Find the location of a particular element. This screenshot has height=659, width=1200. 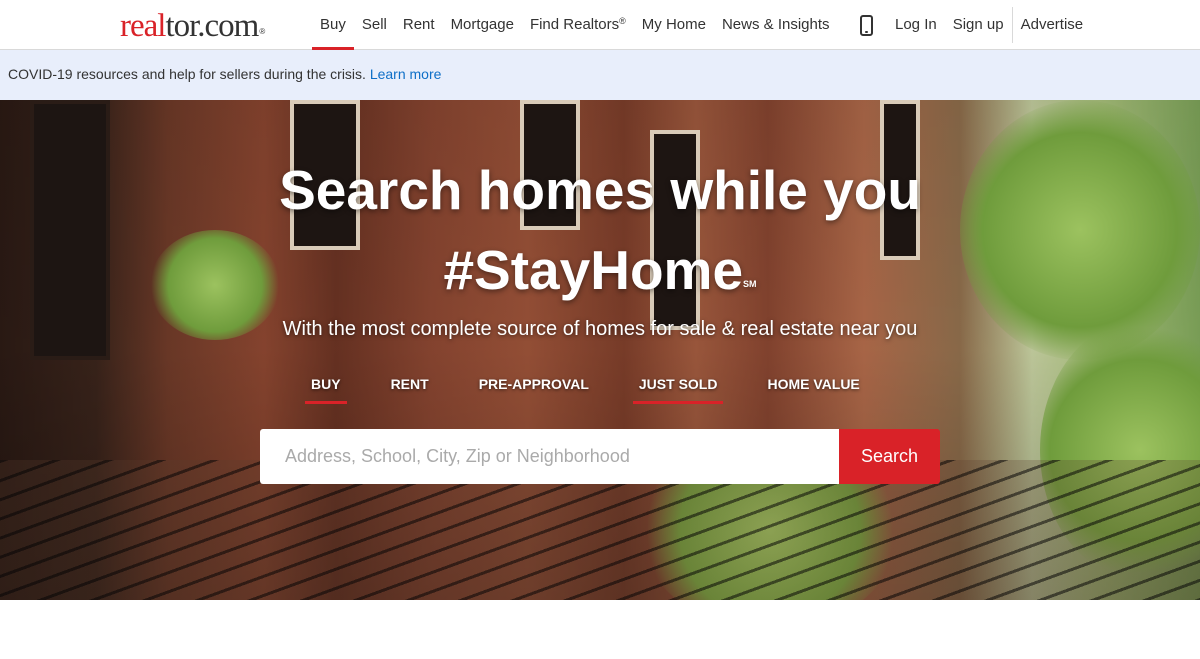

tab-rent: RENT is located at coordinates (410, 390).